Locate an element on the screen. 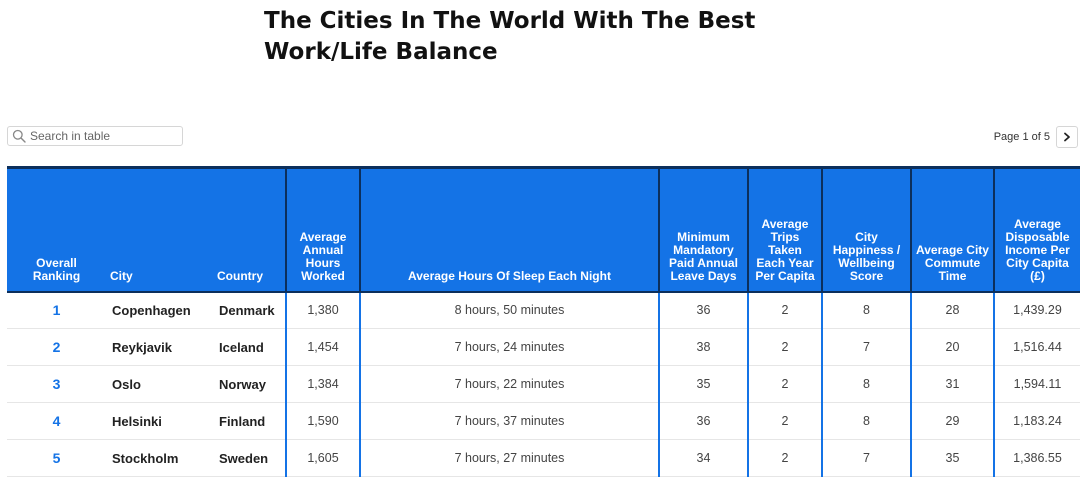  city-cell: Copenhagen is located at coordinates (159, 310).